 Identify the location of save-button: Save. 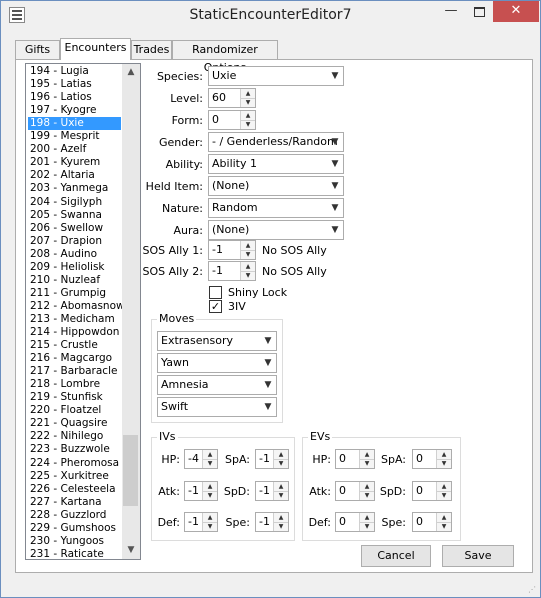
(478, 556).